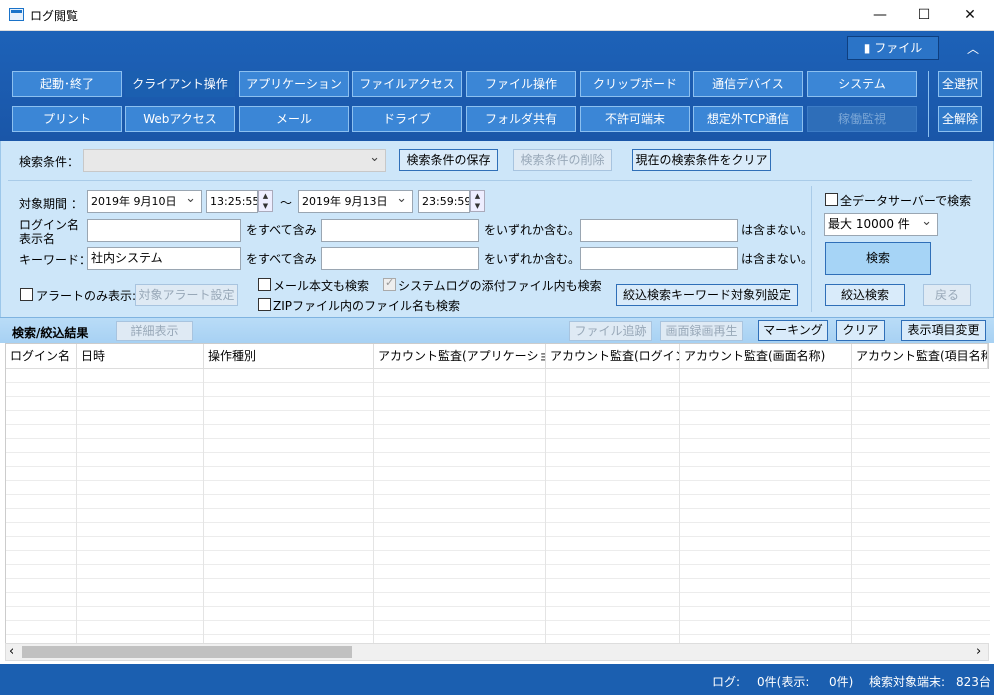 Image resolution: width=994 pixels, height=695 pixels. What do you see at coordinates (289, 356) in the screenshot?
I see `column-header-operation: 操作種別` at bounding box center [289, 356].